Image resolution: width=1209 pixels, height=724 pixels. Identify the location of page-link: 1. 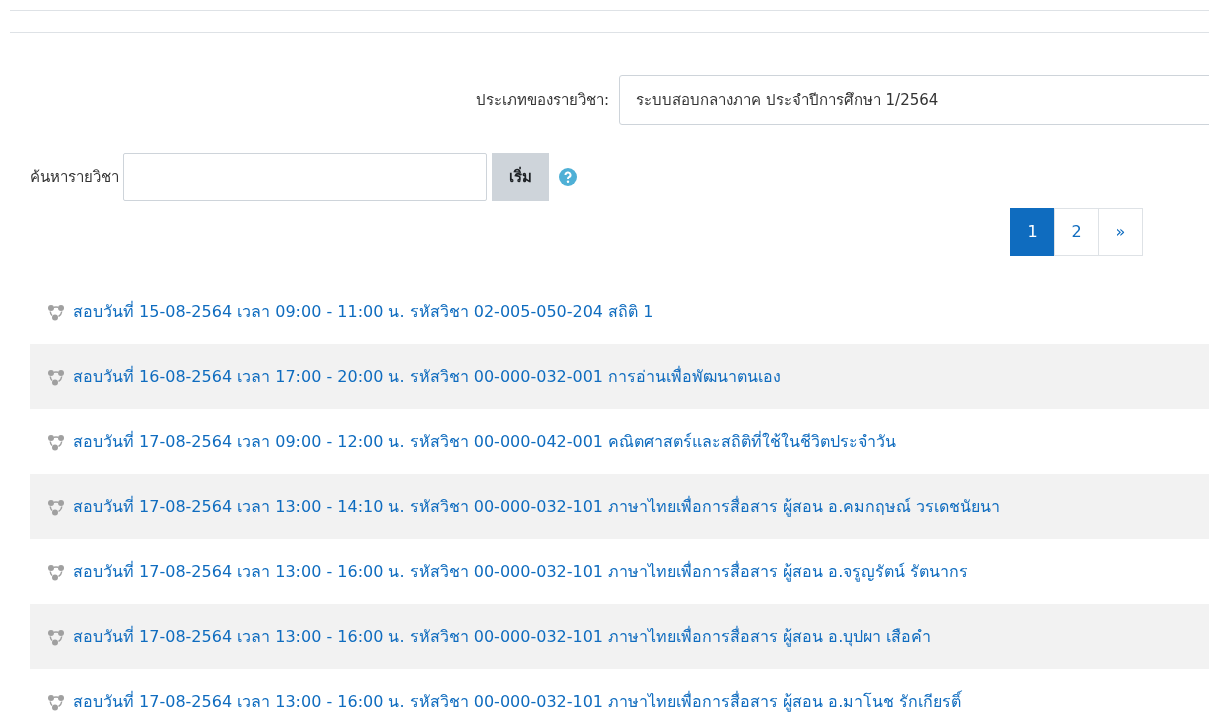
(1032, 232).